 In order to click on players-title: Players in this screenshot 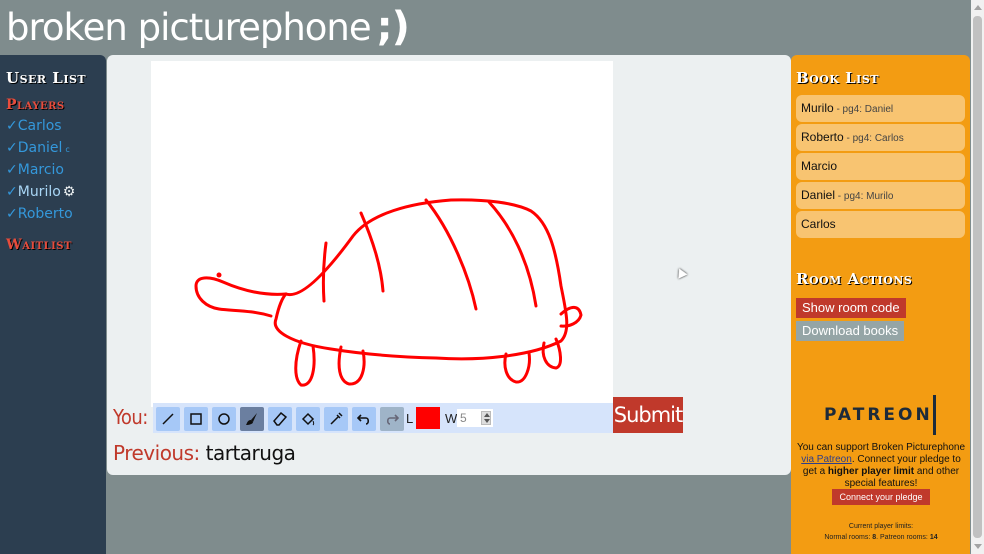, I will do `click(35, 105)`.